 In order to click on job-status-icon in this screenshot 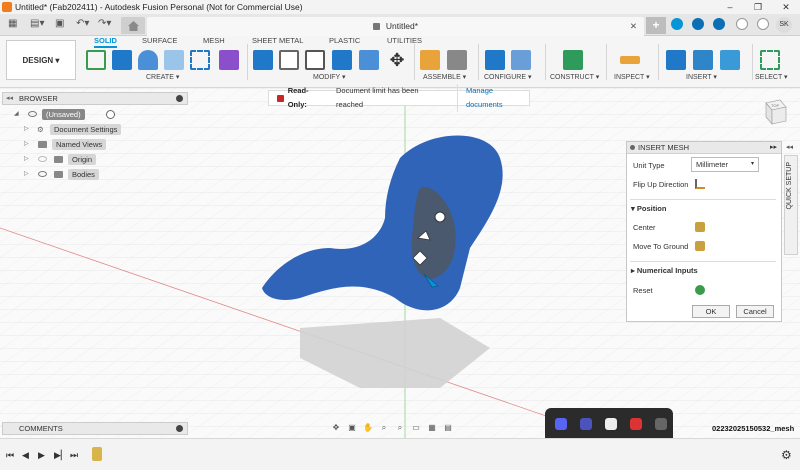, I will do `click(698, 24)`.